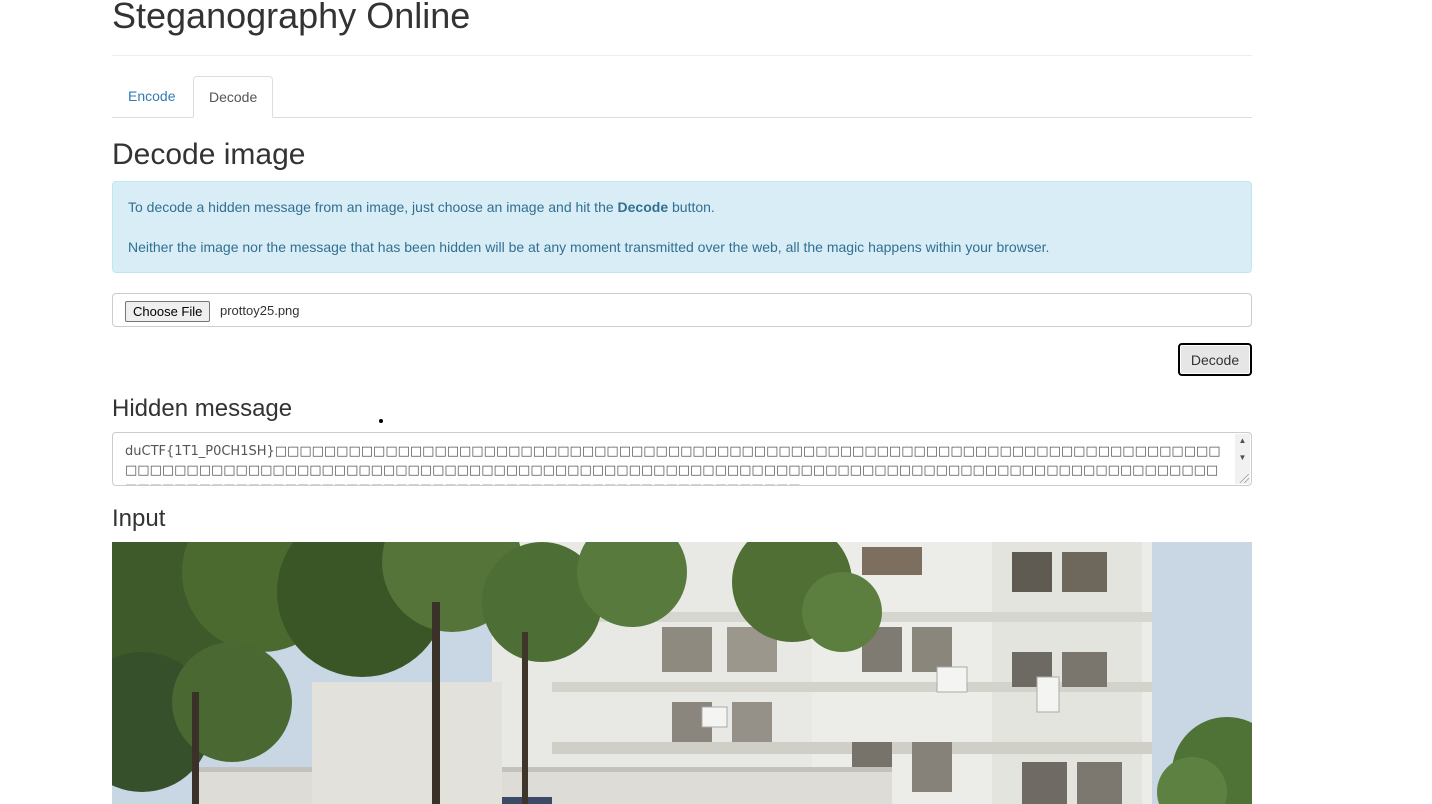 This screenshot has width=1432, height=804. What do you see at coordinates (1242, 458) in the screenshot?
I see `scroll-down-arrow-icon: ▼` at bounding box center [1242, 458].